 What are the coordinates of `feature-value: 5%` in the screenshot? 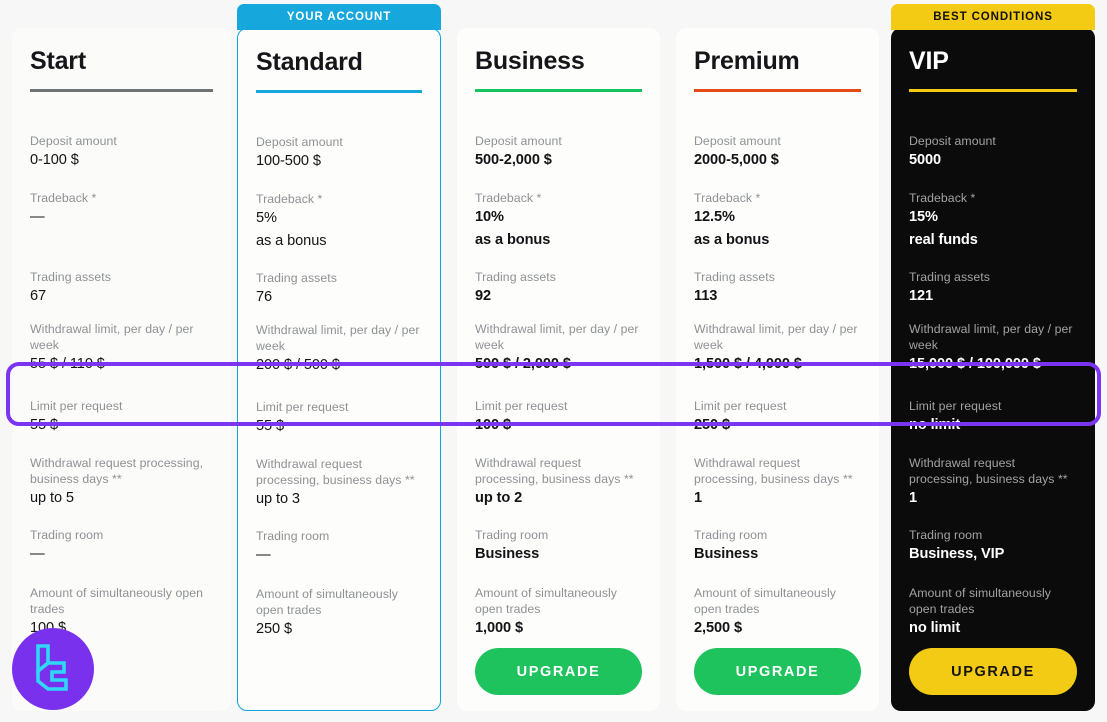 It's located at (266, 218).